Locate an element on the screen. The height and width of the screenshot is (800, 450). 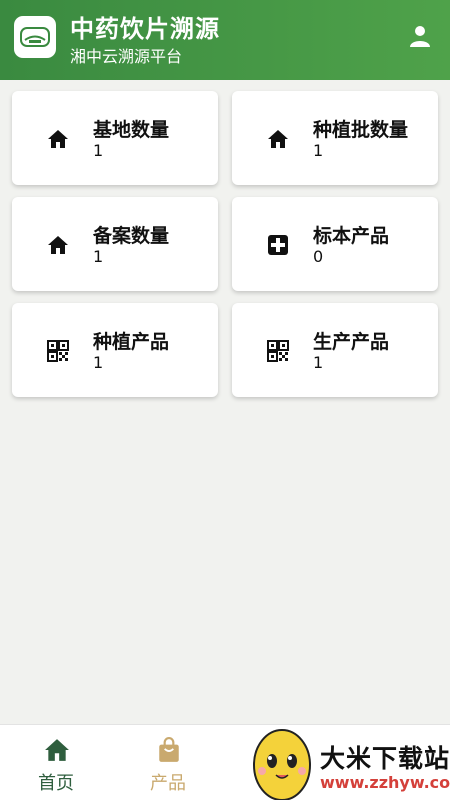
tab-home: 首页 is located at coordinates (56, 762).